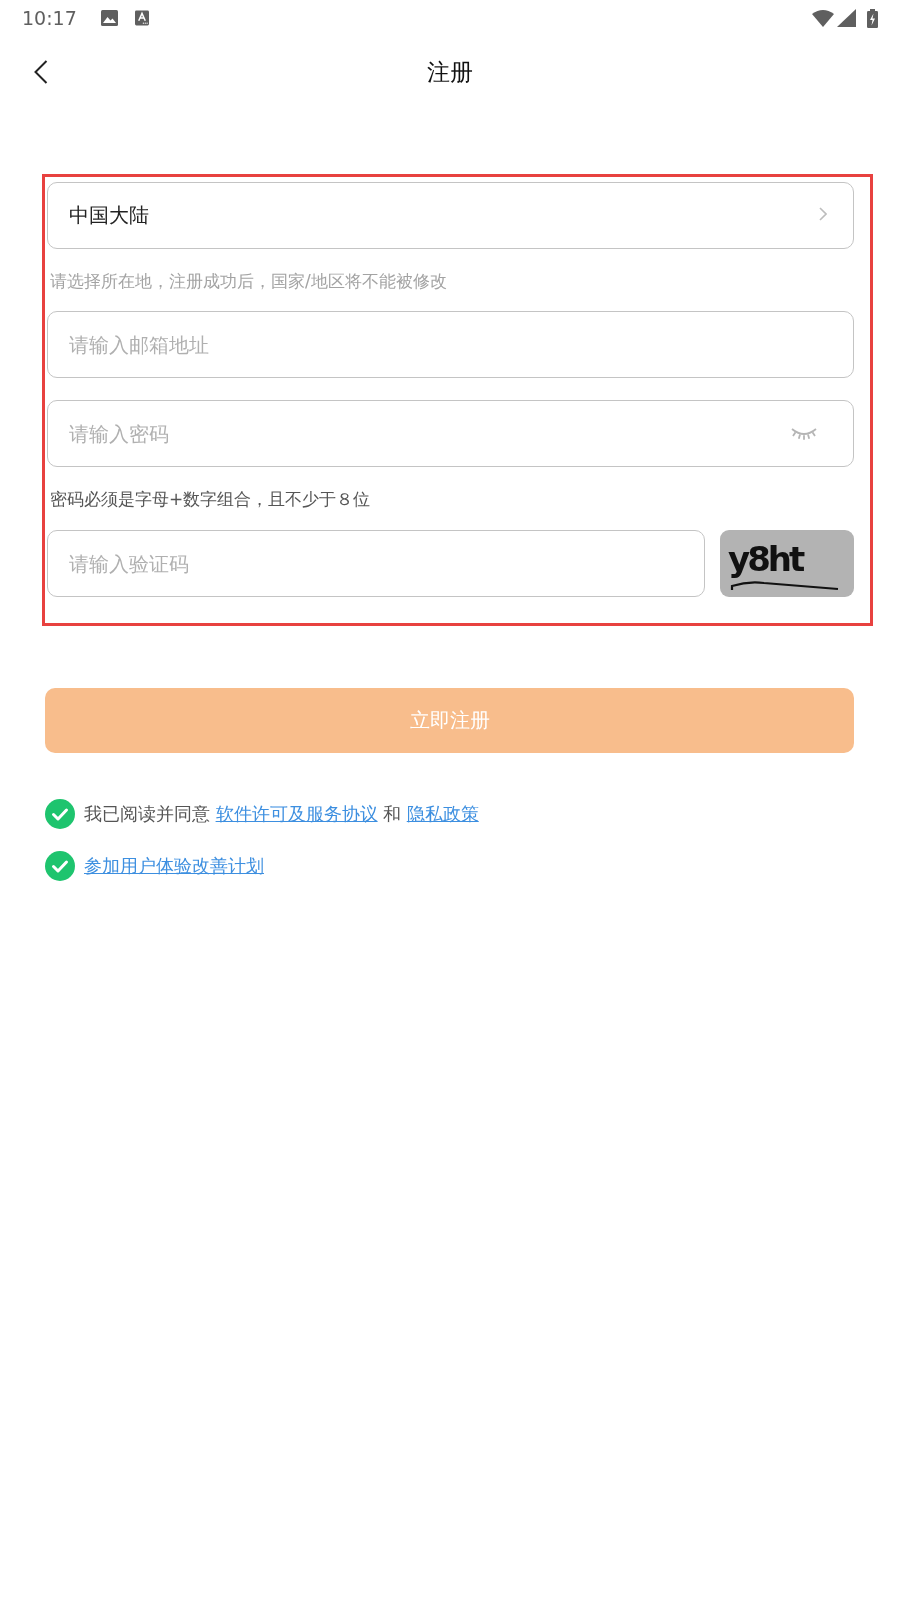 Image resolution: width=900 pixels, height=1600 pixels. What do you see at coordinates (442, 814) in the screenshot?
I see `agreement-link: 隐私政策` at bounding box center [442, 814].